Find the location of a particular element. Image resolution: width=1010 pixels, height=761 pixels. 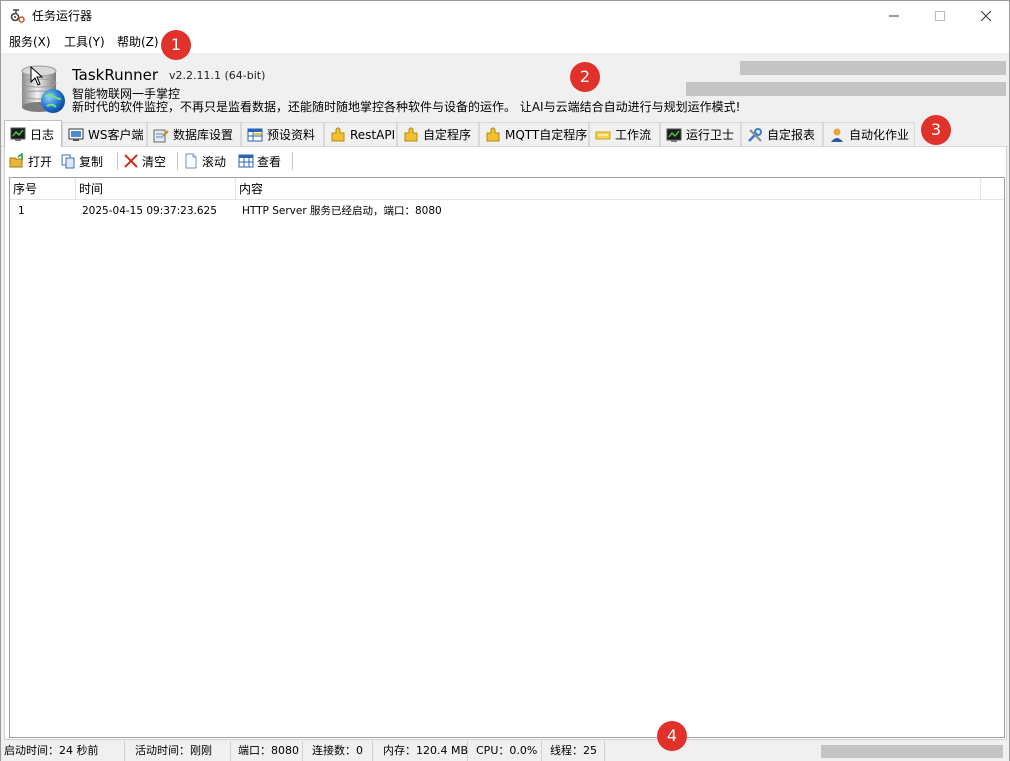

tab-label: 预设资料 is located at coordinates (291, 135).